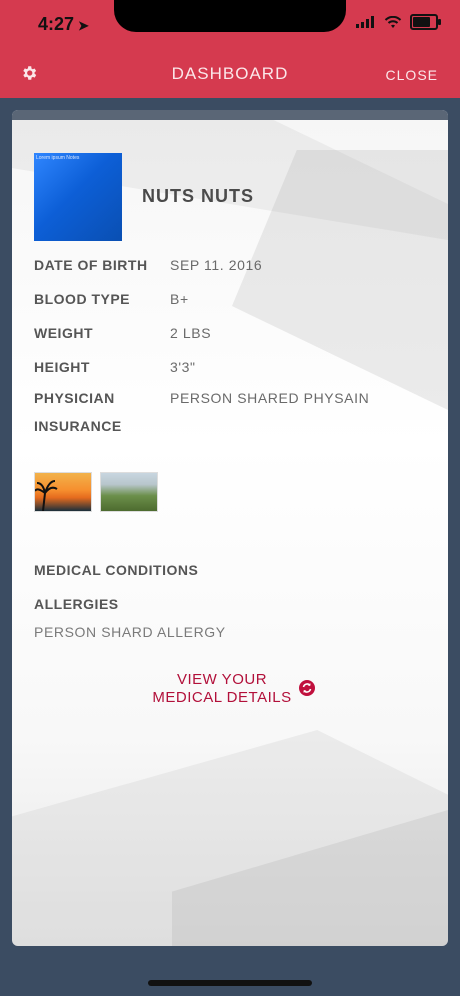  I want to click on field-value: 2 LBS, so click(191, 333).